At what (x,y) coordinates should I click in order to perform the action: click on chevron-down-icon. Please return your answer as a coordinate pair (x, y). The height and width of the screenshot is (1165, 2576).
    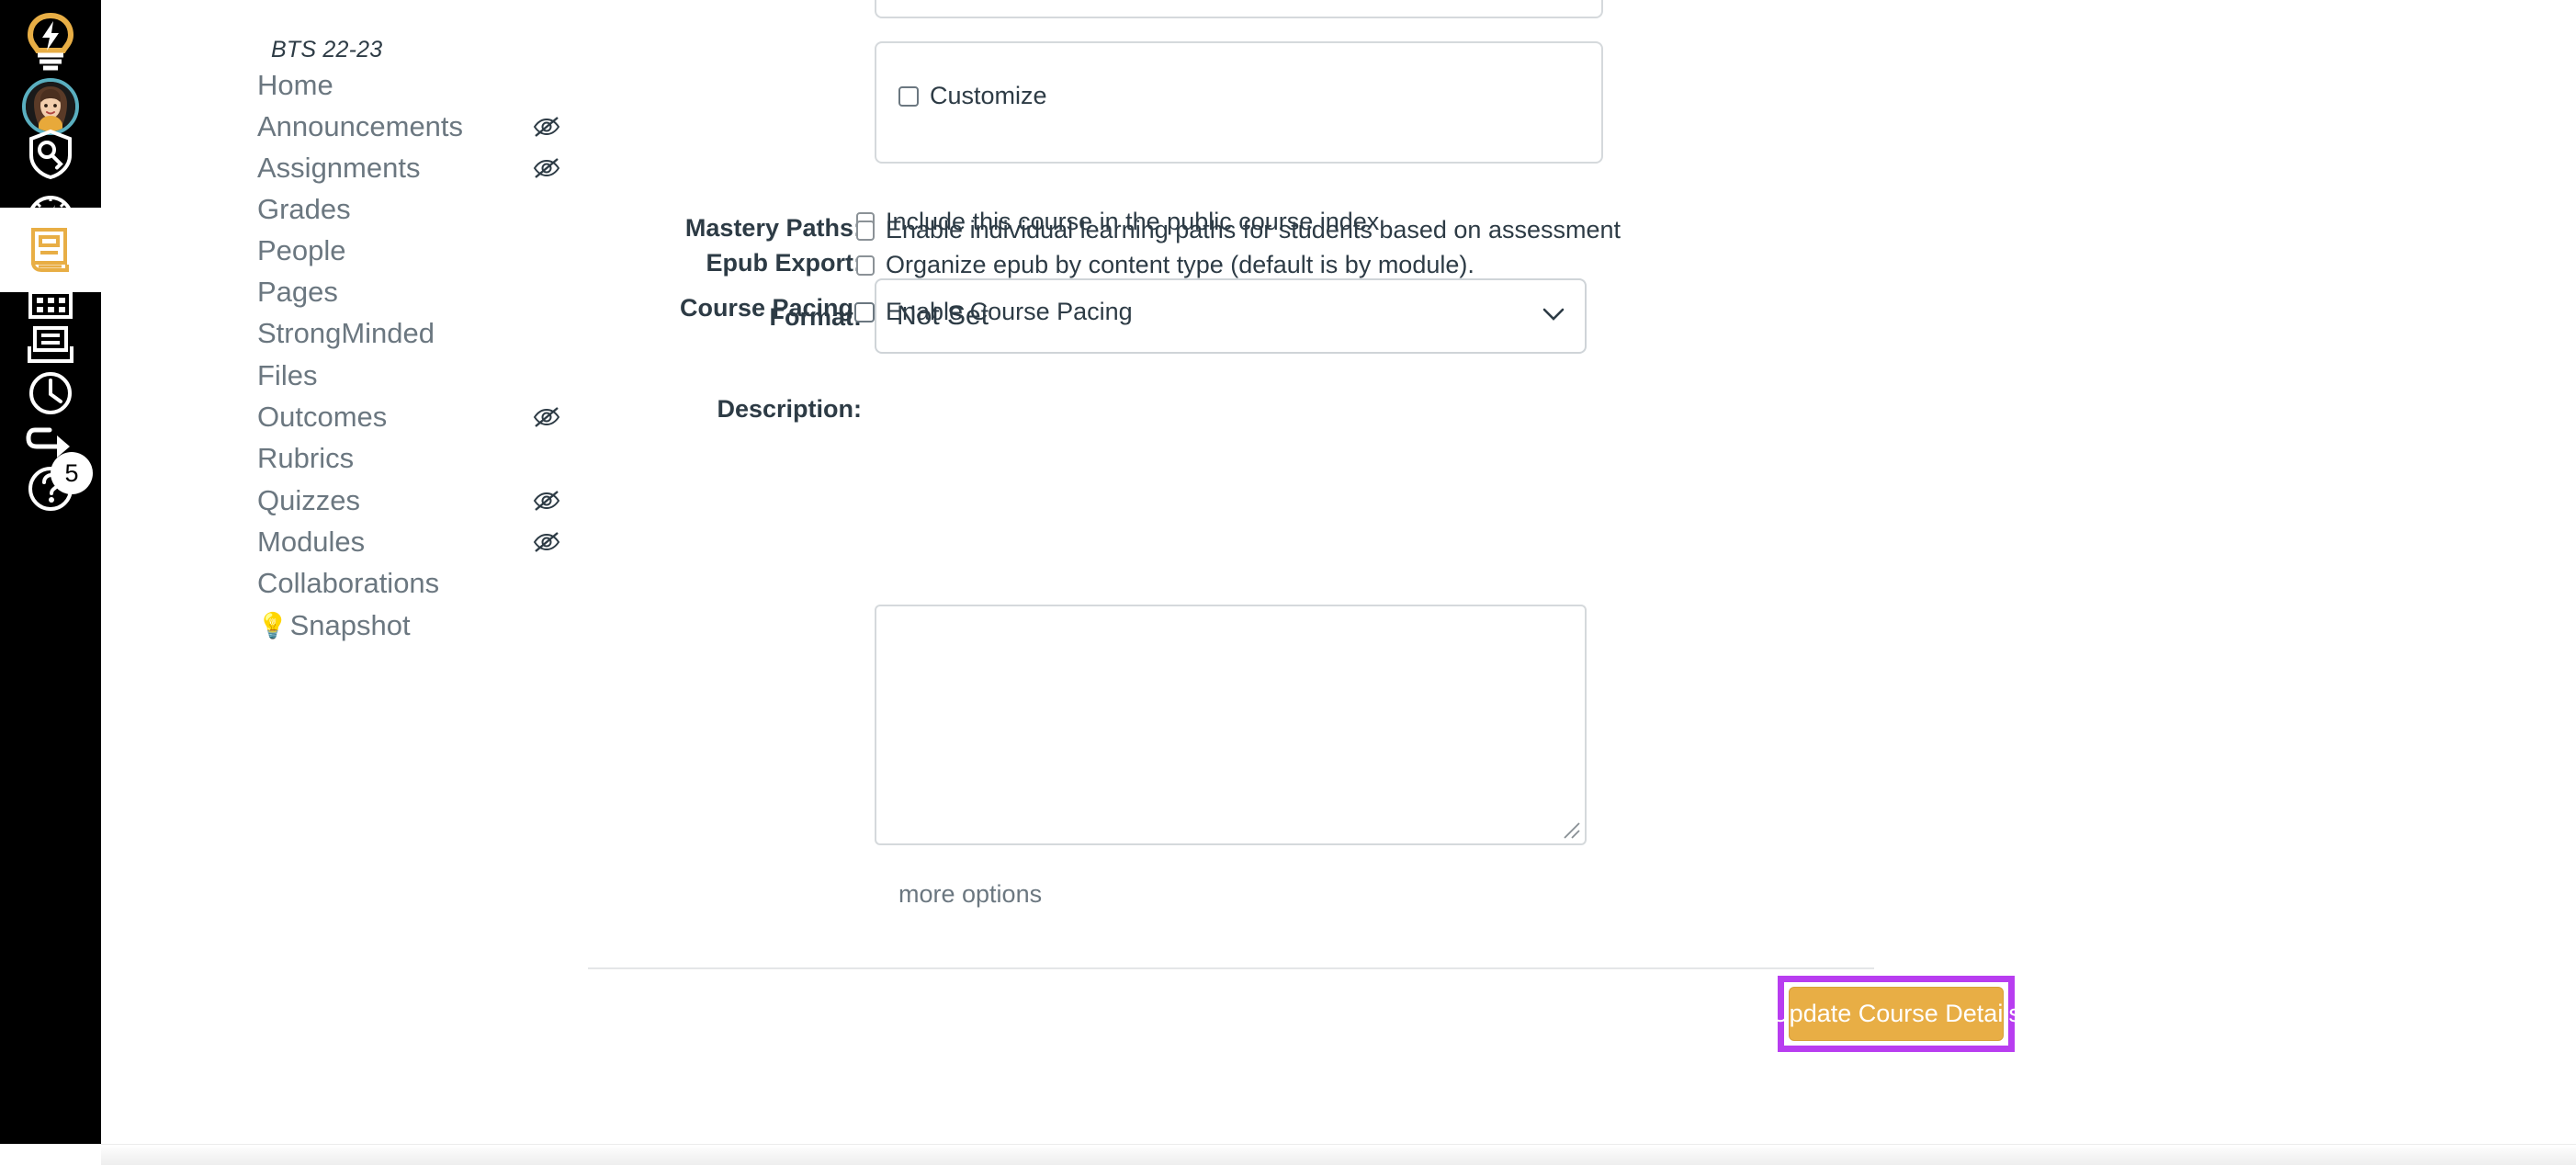
    Looking at the image, I should click on (1553, 316).